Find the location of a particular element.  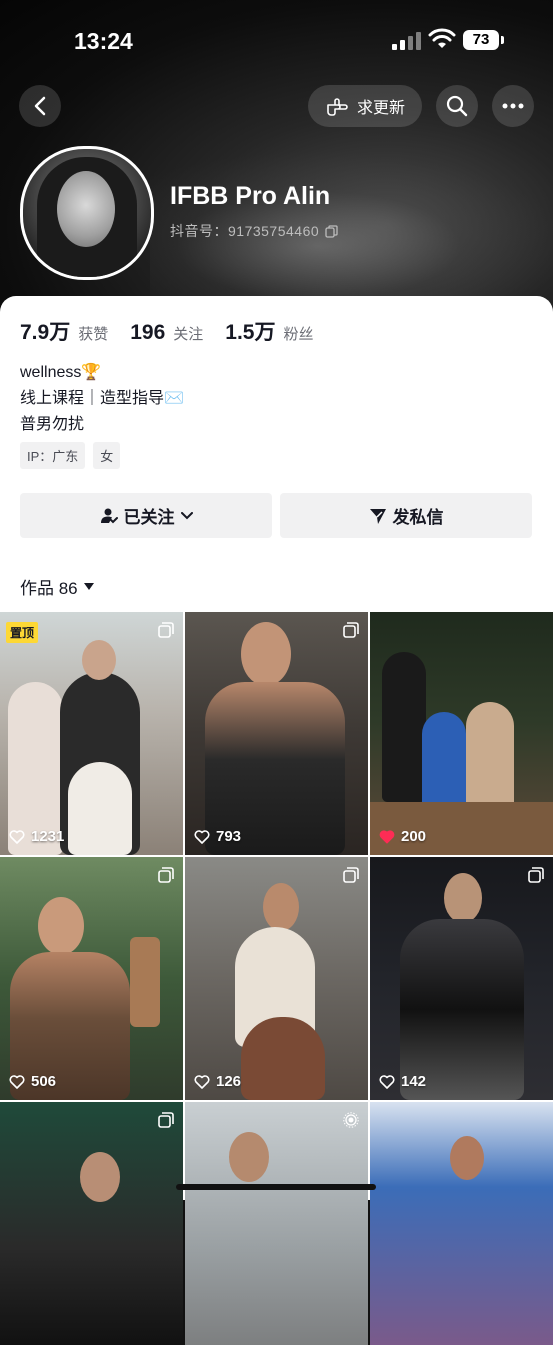

status-time: 13:24 is located at coordinates (103, 41).